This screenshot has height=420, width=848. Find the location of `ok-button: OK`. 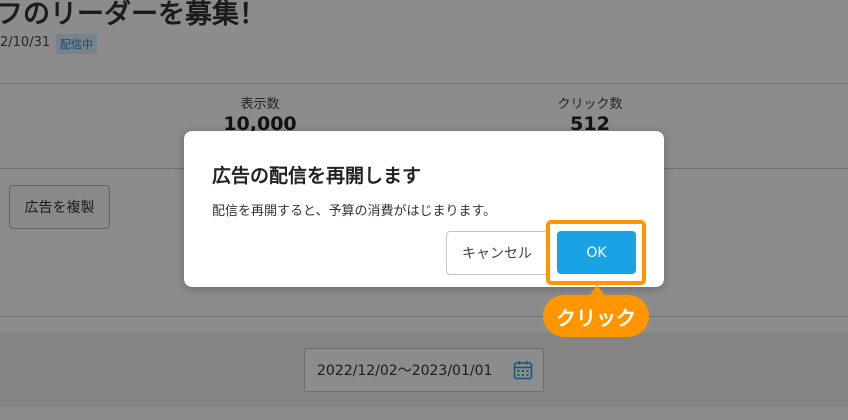

ok-button: OK is located at coordinates (596, 252).